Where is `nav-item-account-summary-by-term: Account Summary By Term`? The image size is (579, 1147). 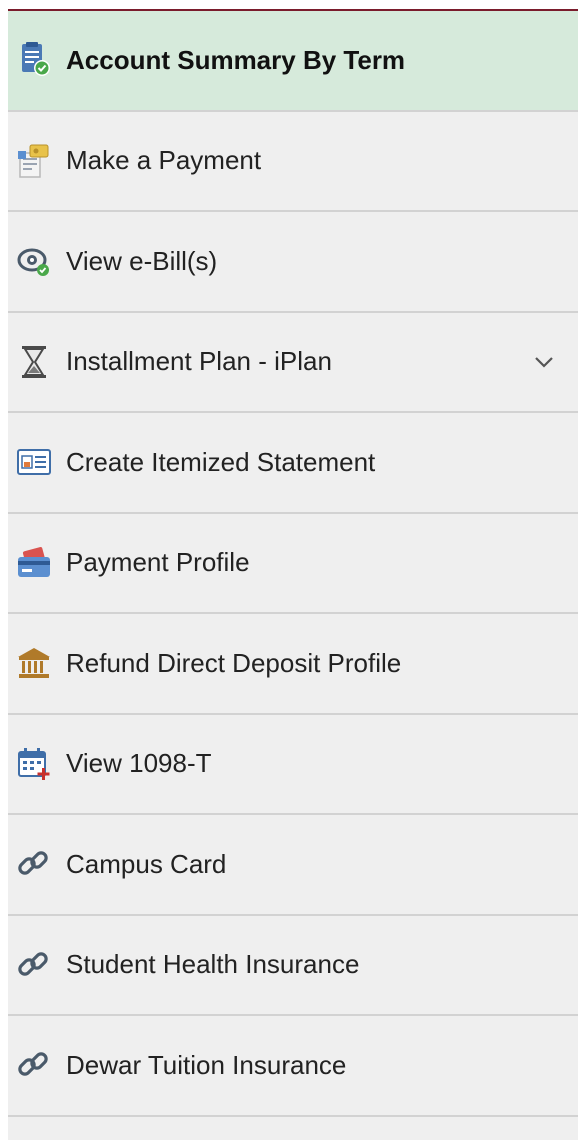 nav-item-account-summary-by-term: Account Summary By Term is located at coordinates (293, 61).